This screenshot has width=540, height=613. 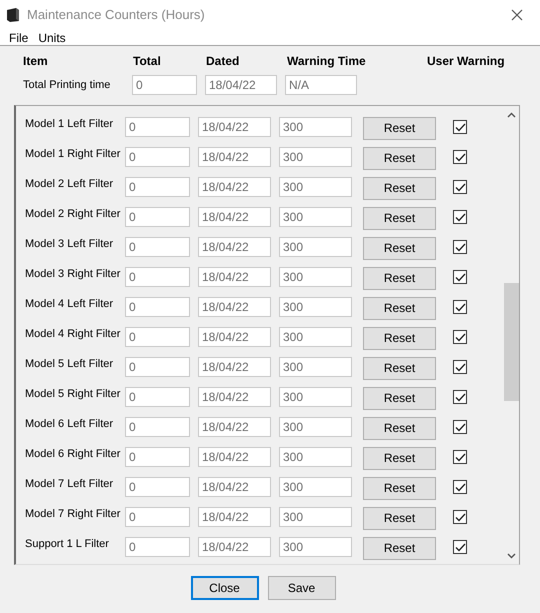 I want to click on dialog-button: Close, so click(x=224, y=588).